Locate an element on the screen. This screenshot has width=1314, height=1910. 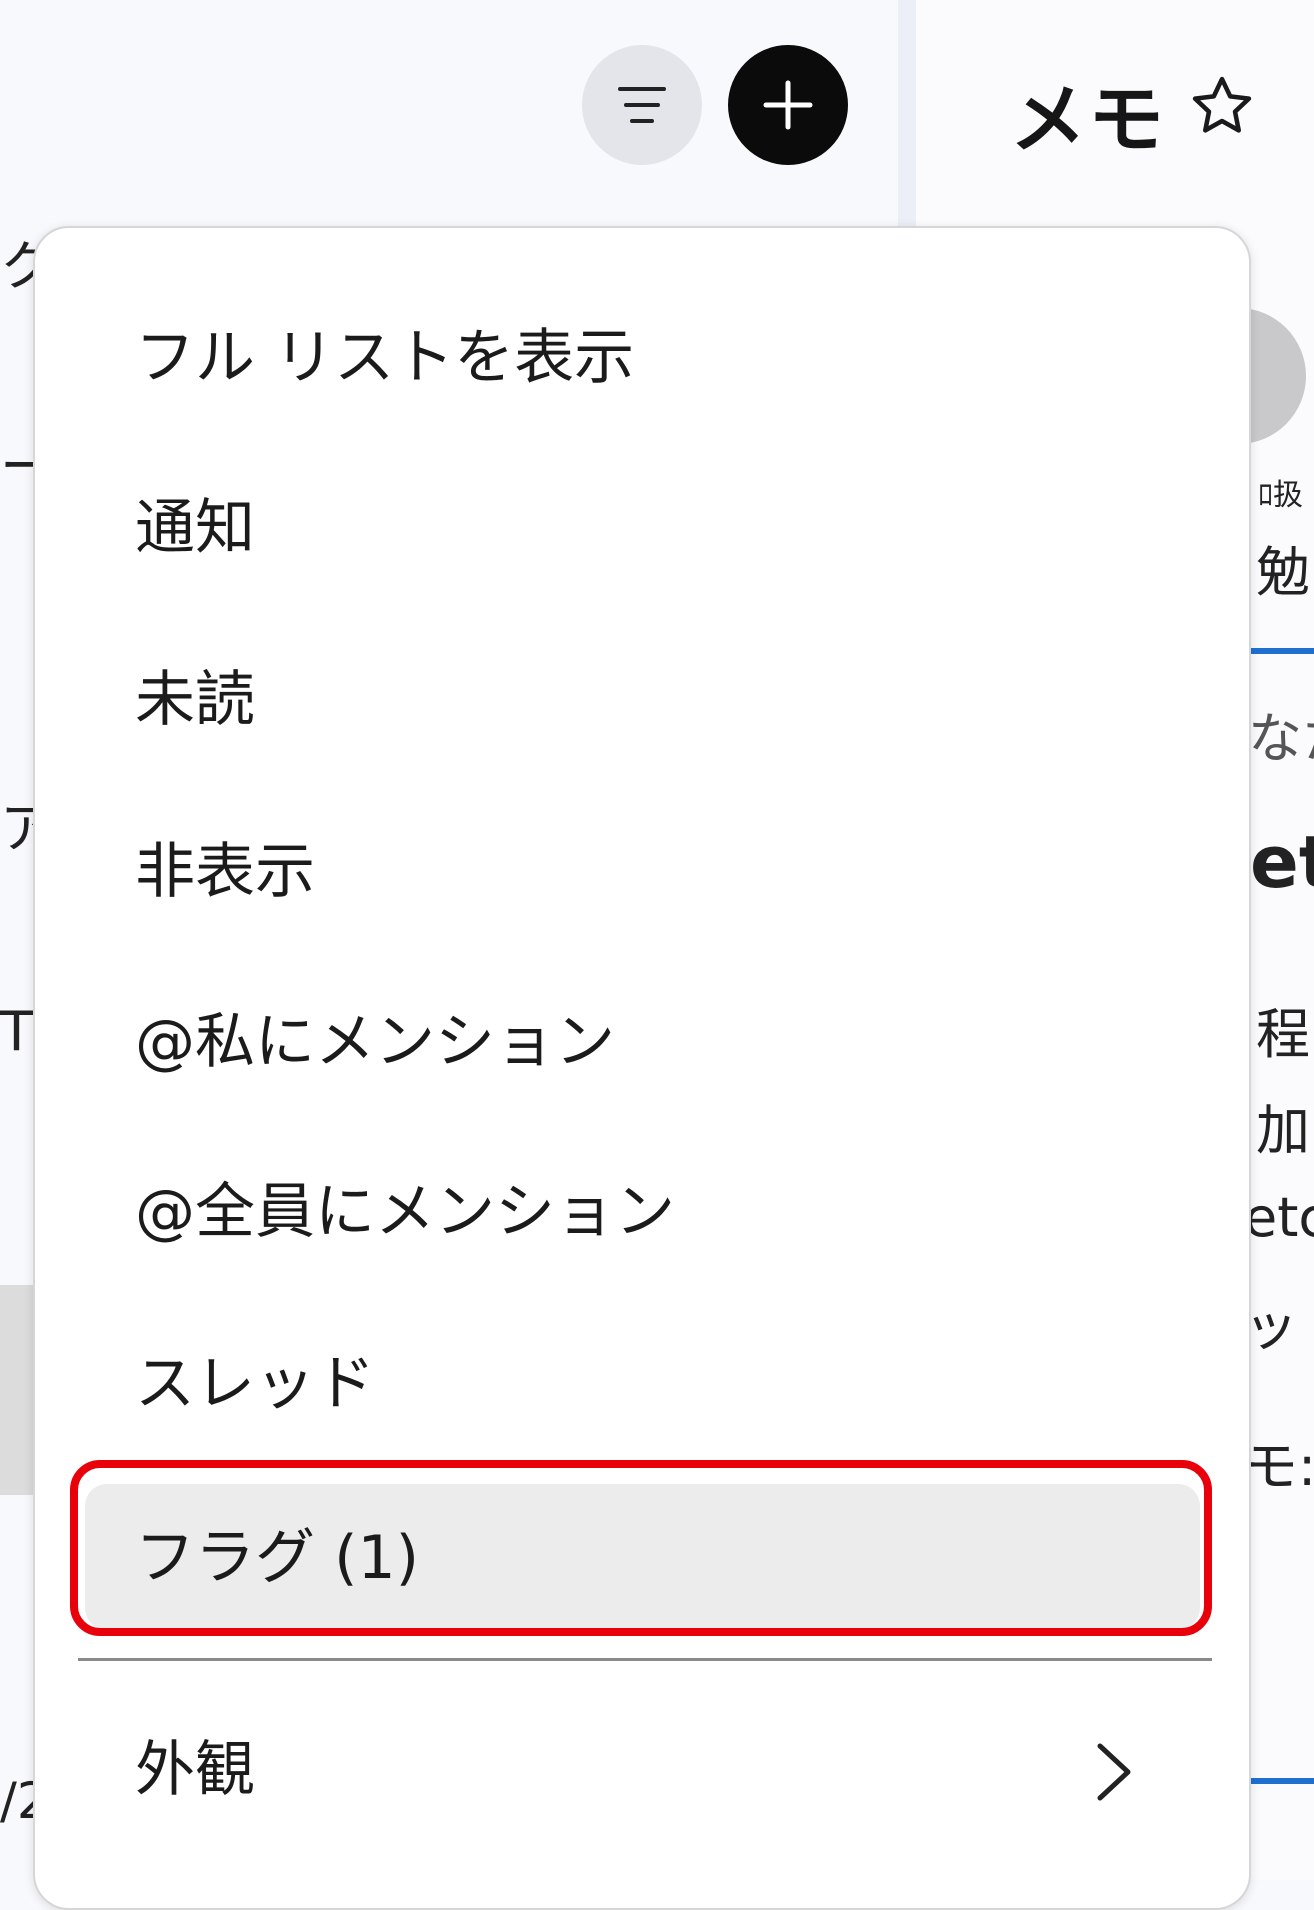
right-fragment-1: ﾛ扱 is located at coordinates (1280, 495).